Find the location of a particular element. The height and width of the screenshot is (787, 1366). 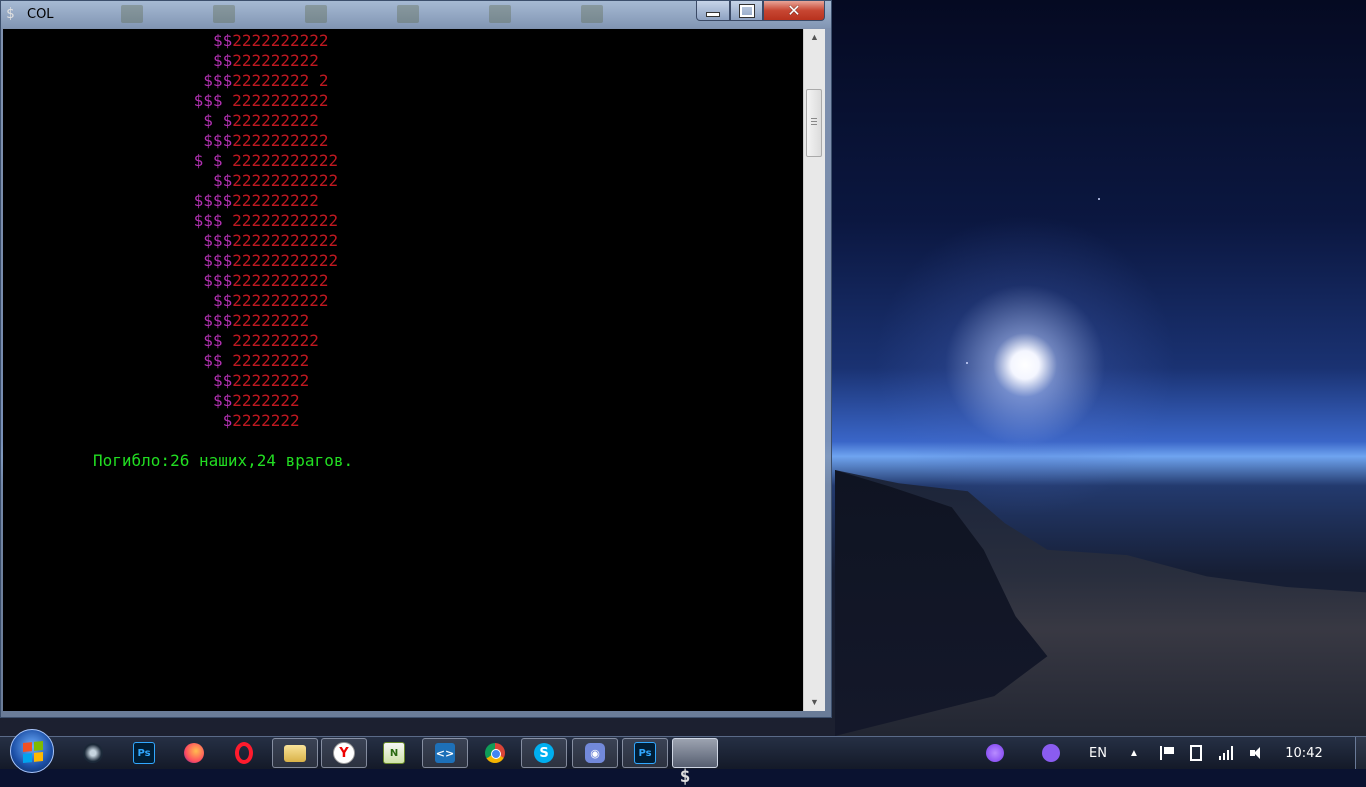

close-button: ✕ is located at coordinates (794, 11).